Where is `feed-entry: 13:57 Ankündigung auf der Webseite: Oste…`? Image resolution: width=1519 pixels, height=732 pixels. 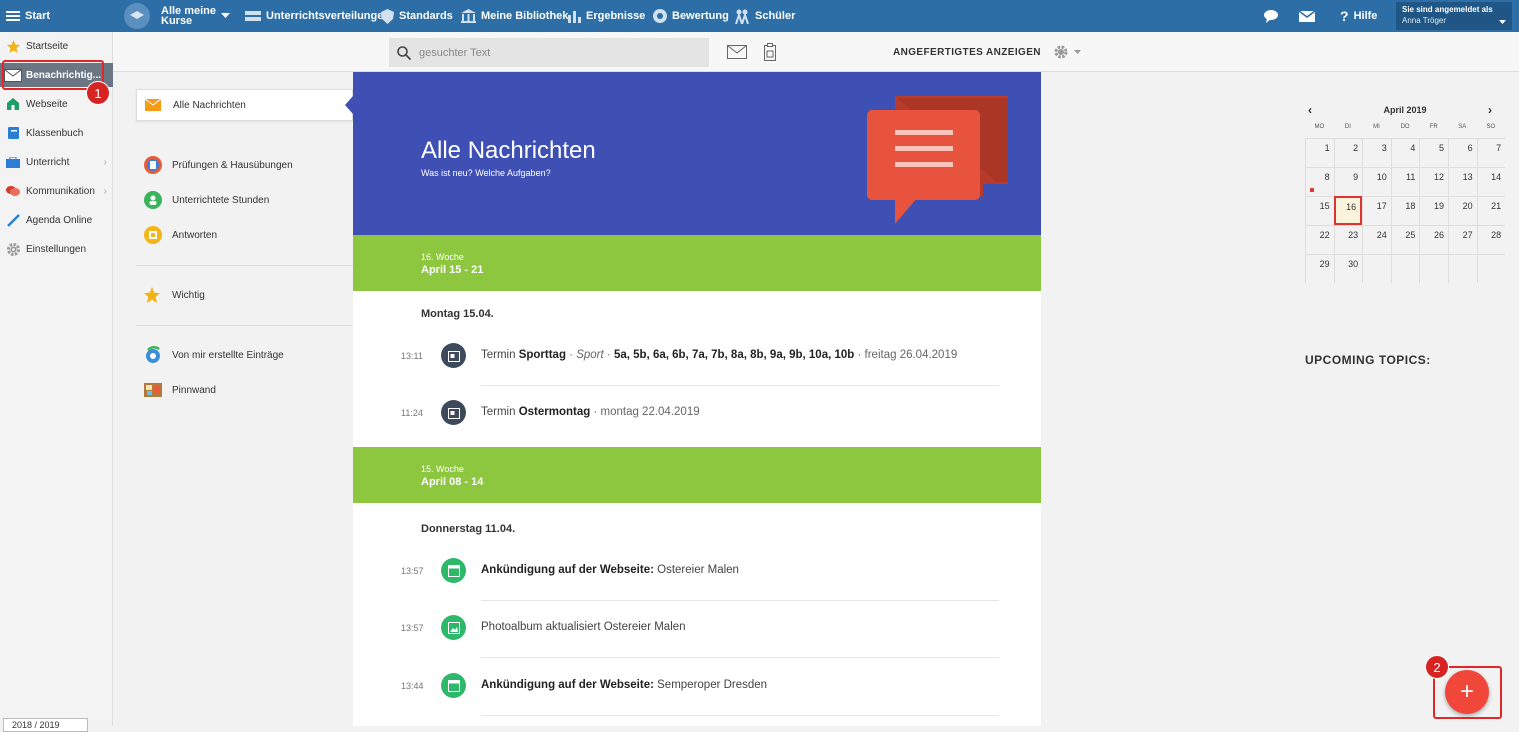
feed-entry: 13:57 Ankündigung auf der Webseite: Oste… is located at coordinates (697, 579).